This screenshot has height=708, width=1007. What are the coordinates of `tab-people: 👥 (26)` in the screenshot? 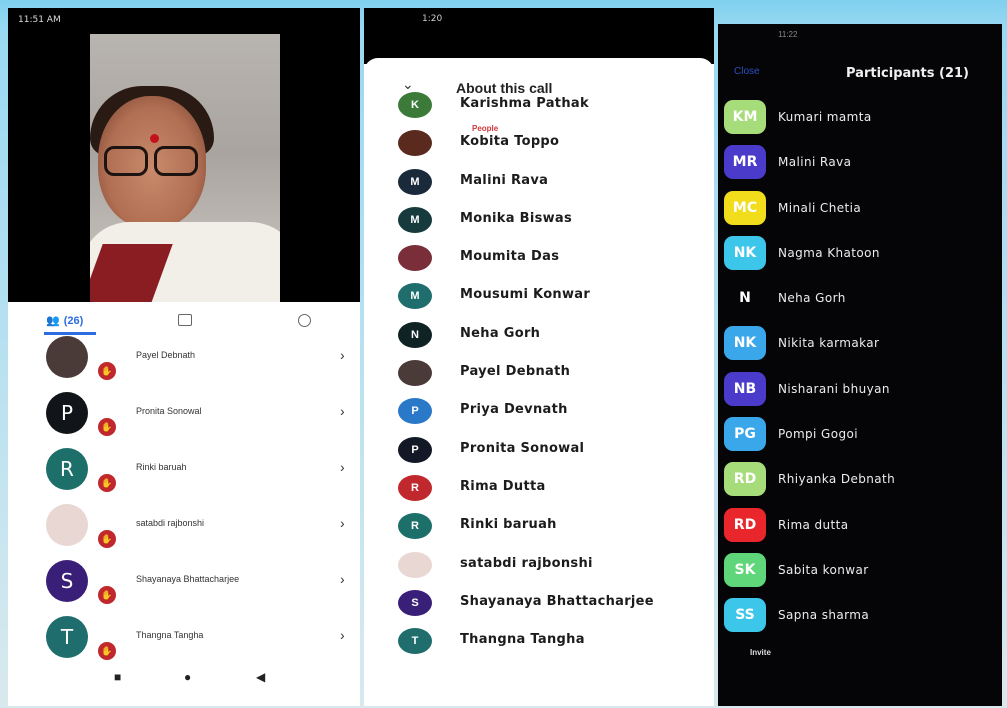 It's located at (70, 324).